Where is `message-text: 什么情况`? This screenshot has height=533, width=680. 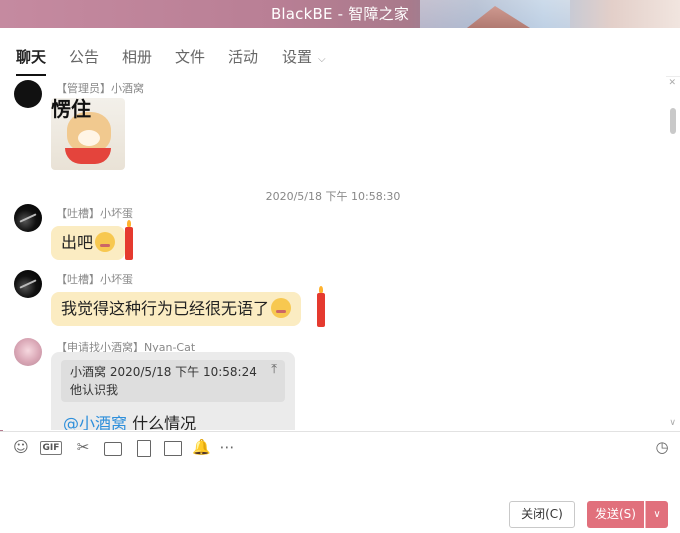
message-text: 什么情况 is located at coordinates (164, 422).